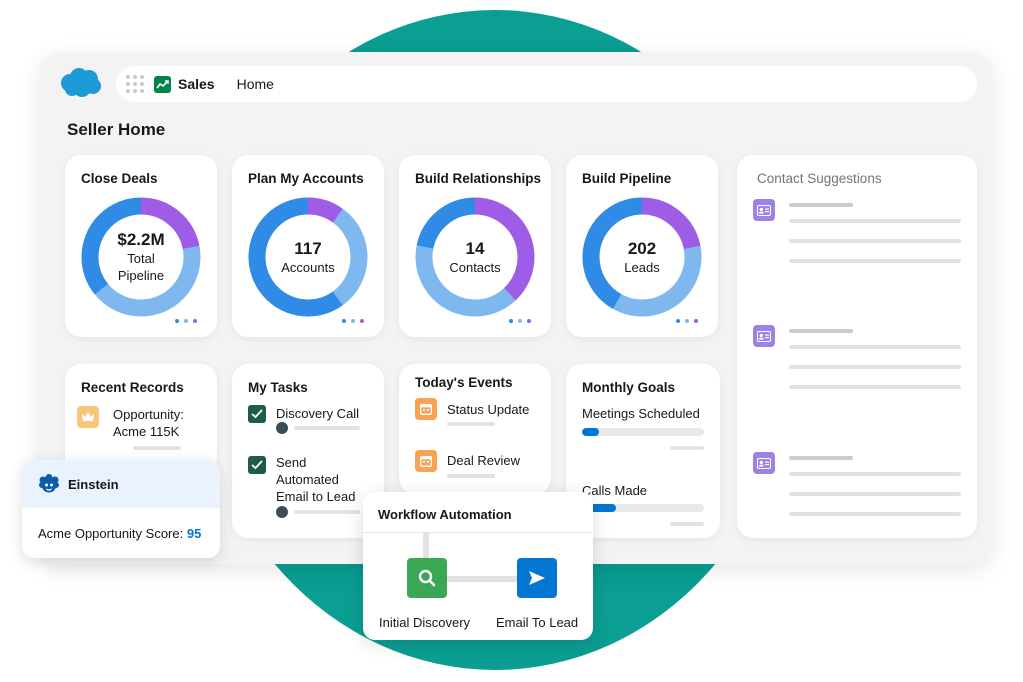  I want to click on divider, so click(478, 532).